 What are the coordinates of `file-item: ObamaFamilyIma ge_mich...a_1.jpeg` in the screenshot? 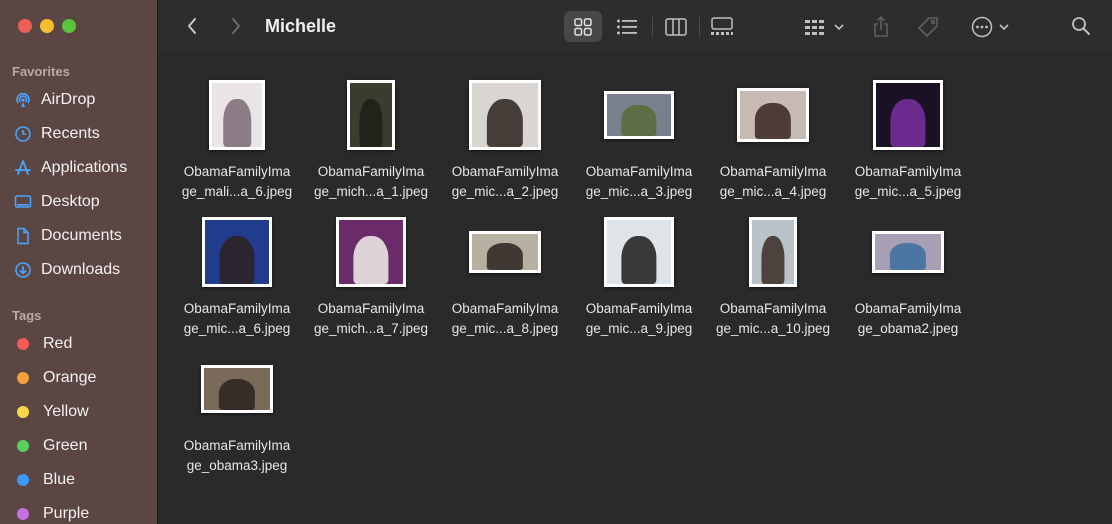 It's located at (371, 138).